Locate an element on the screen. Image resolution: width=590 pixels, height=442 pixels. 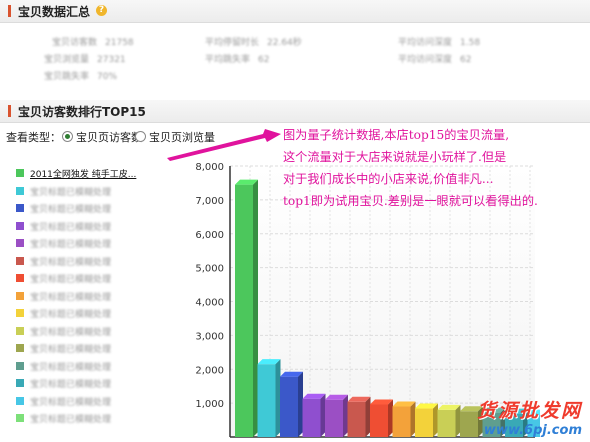
watermark-url: www.6pj.com is located at coordinates (532, 430).